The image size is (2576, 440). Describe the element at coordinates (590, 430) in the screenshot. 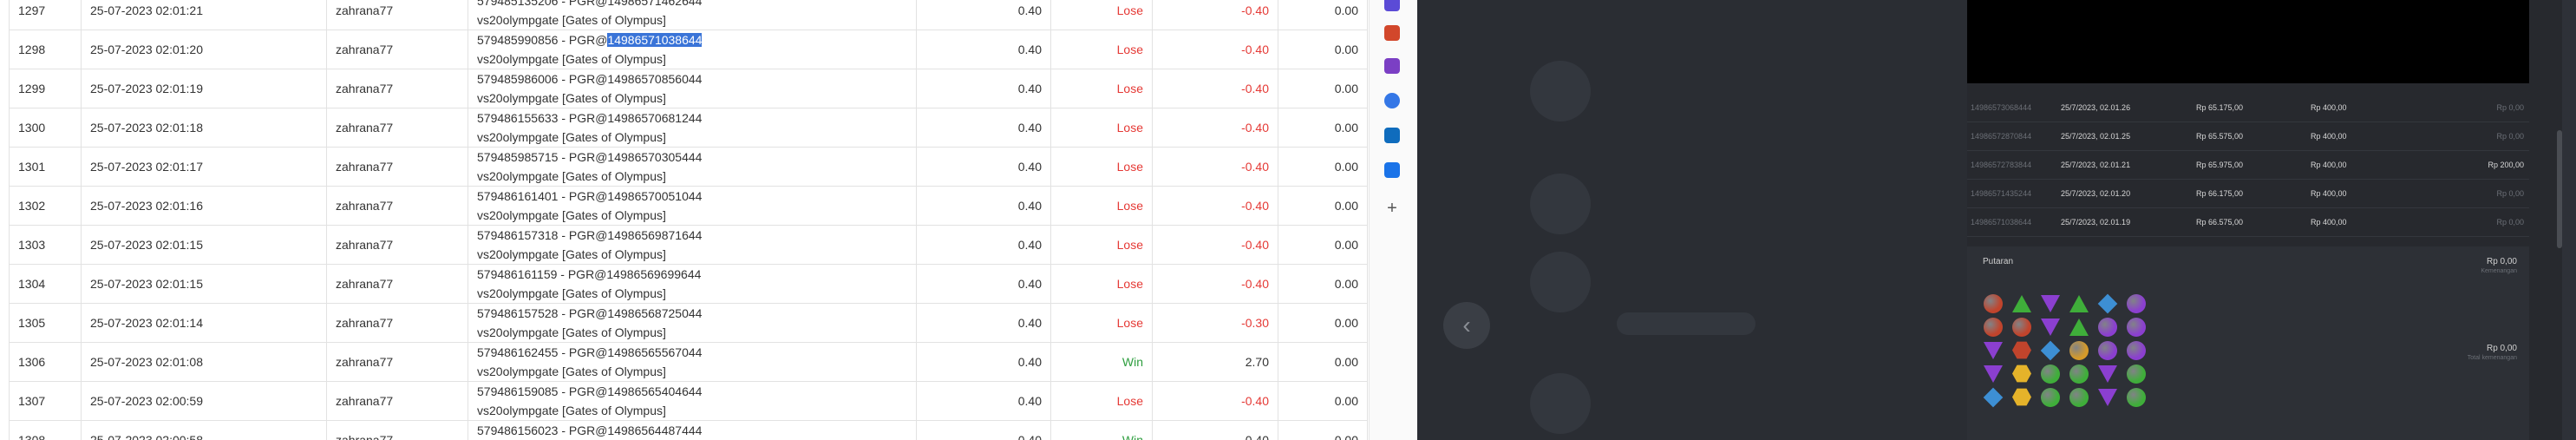

I see `tx-id: 579486156023 - PGR@14986564487444` at that location.